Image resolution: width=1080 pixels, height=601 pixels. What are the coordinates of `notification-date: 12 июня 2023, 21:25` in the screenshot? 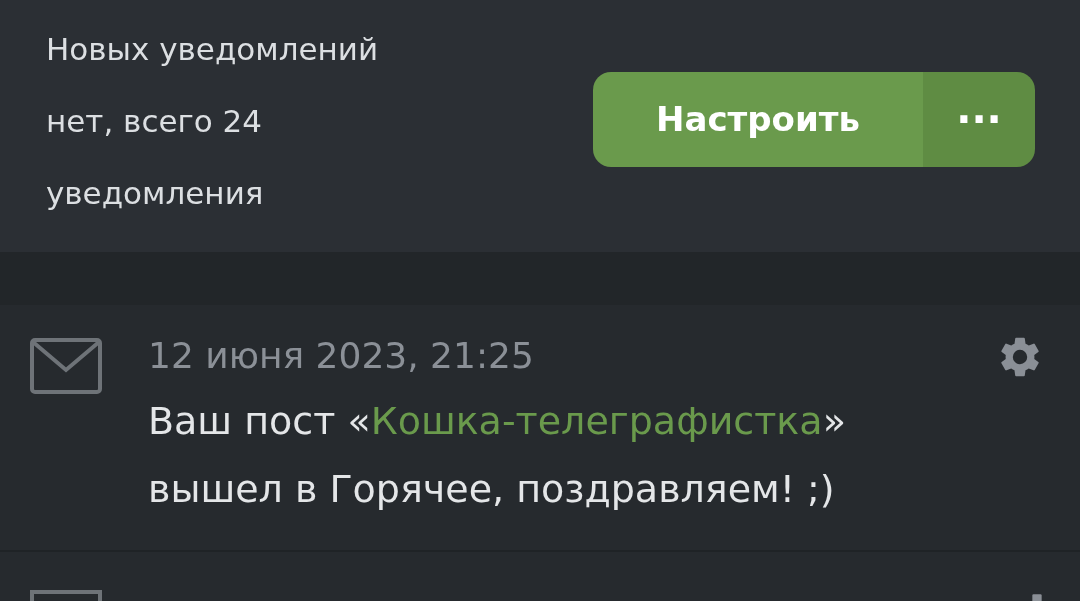 It's located at (341, 356).